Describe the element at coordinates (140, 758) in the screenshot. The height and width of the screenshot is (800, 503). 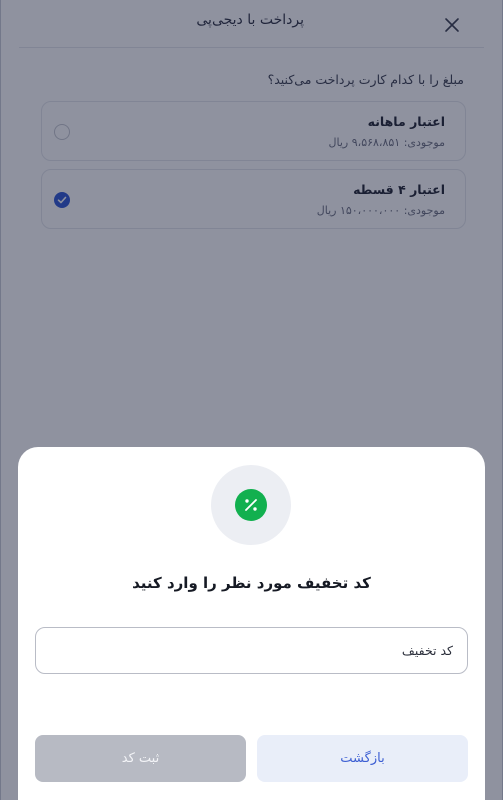
I see `submit-code-button: ثبت کد` at that location.